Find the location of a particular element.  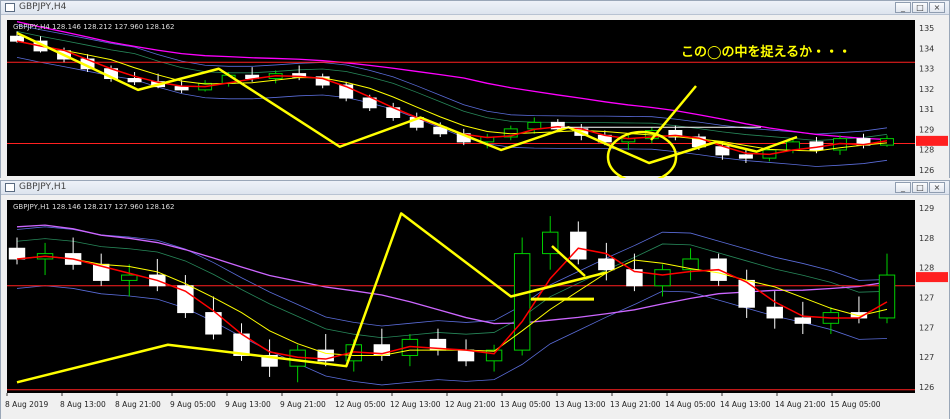

h1-titlebar: GBPJPY,H1 _ □ × is located at coordinates (475, 188).